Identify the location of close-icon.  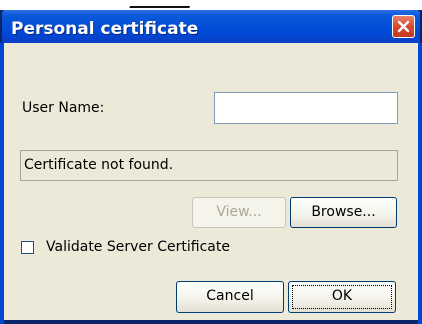
(403, 26).